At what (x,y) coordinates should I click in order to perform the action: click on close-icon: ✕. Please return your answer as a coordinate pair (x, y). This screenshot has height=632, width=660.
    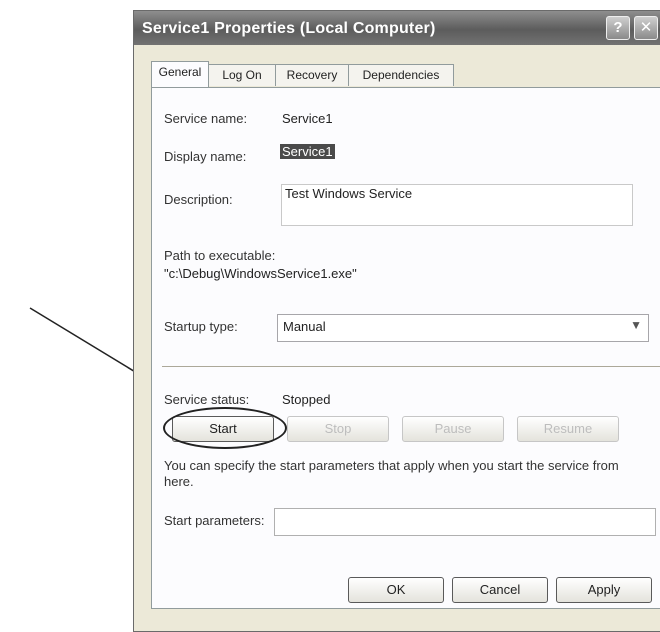
    Looking at the image, I should click on (646, 27).